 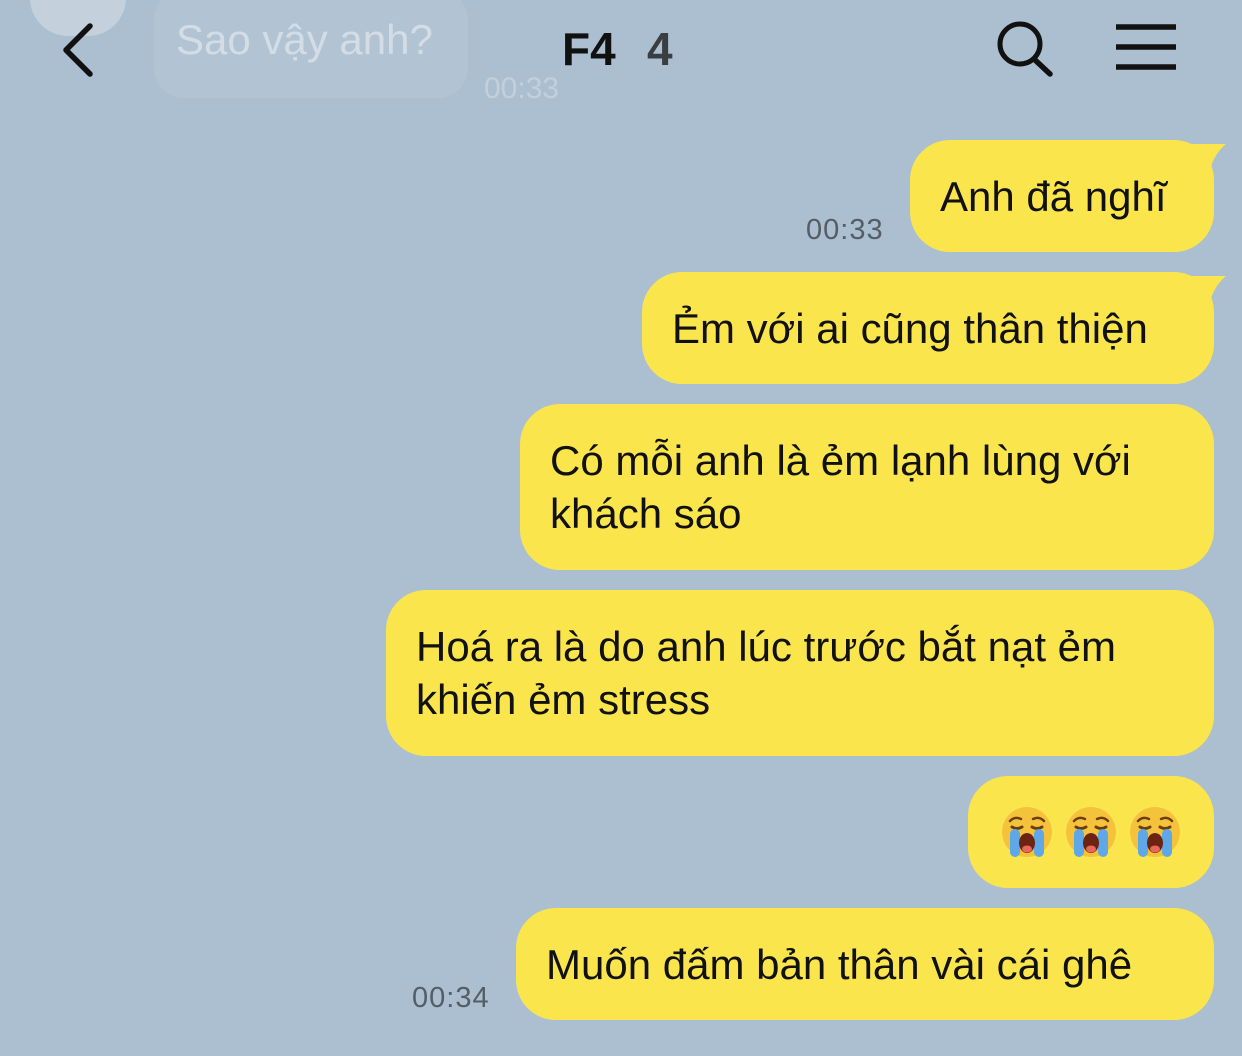 I want to click on message-text: Muốn đấm bản thân vài cái ghê, so click(x=839, y=964).